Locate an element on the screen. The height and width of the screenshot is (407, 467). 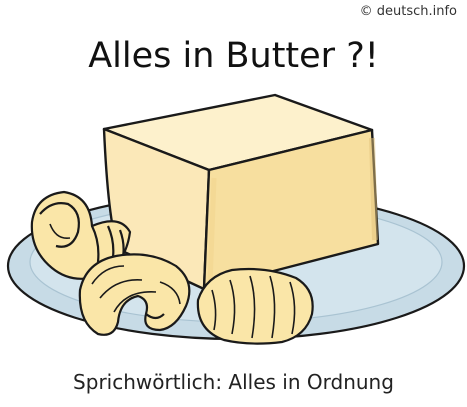
caption: Sprichwörtlich: Alles in Ordnung is located at coordinates (233, 382).